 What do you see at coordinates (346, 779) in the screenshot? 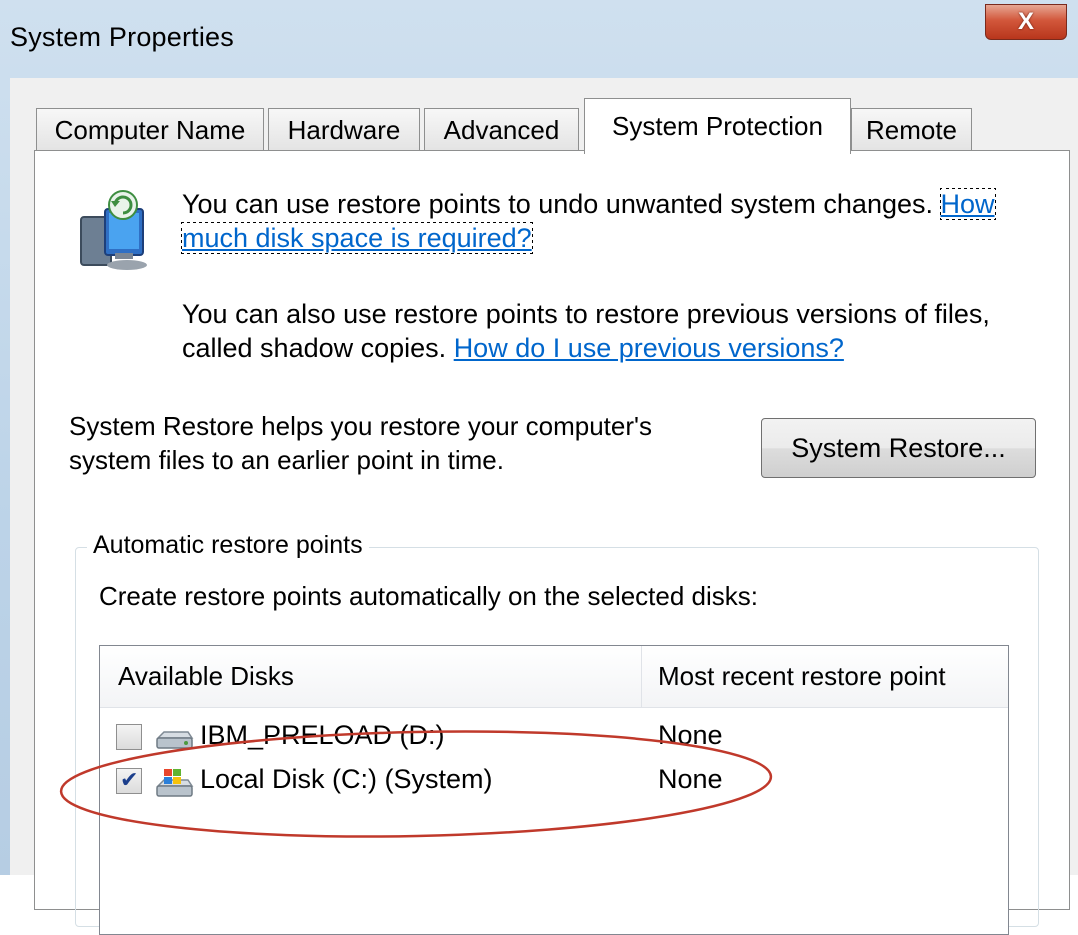
I see `disk-name: Local Disk (C:) (System)` at bounding box center [346, 779].